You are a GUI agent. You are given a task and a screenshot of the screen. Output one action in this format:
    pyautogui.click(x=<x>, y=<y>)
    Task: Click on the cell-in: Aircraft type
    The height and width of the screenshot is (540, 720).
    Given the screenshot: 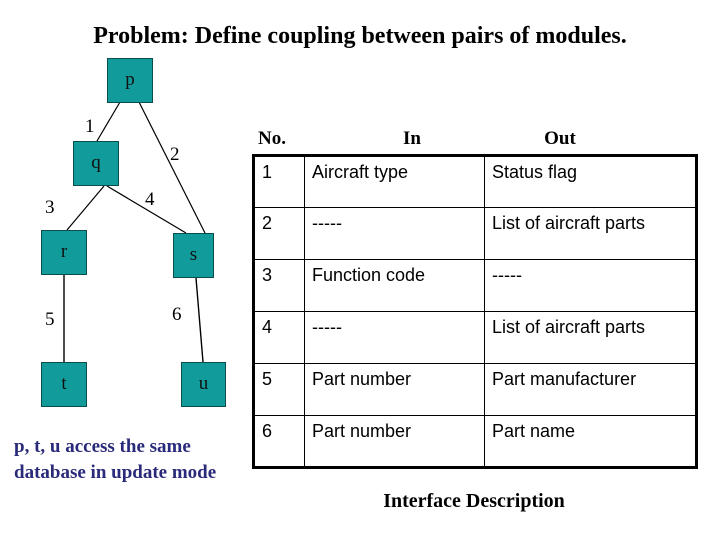 What is the action you would take?
    pyautogui.click(x=394, y=181)
    